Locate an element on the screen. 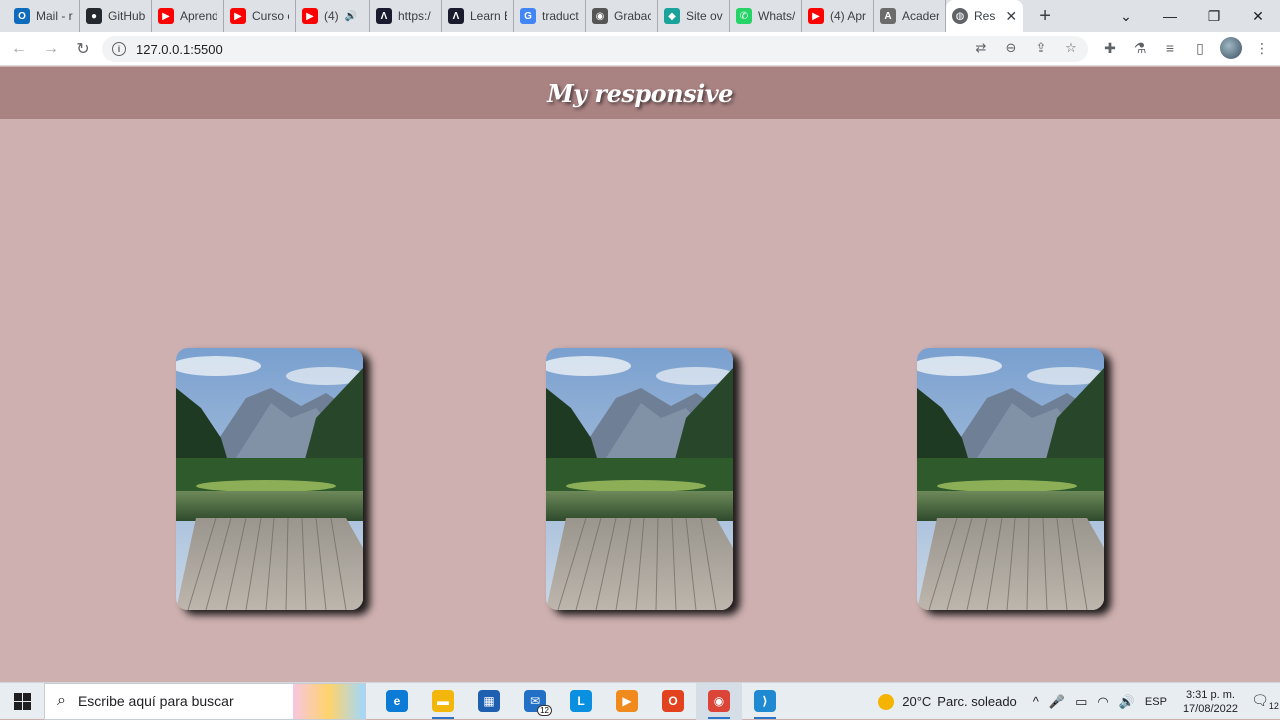  profile-avatar is located at coordinates (1231, 48).